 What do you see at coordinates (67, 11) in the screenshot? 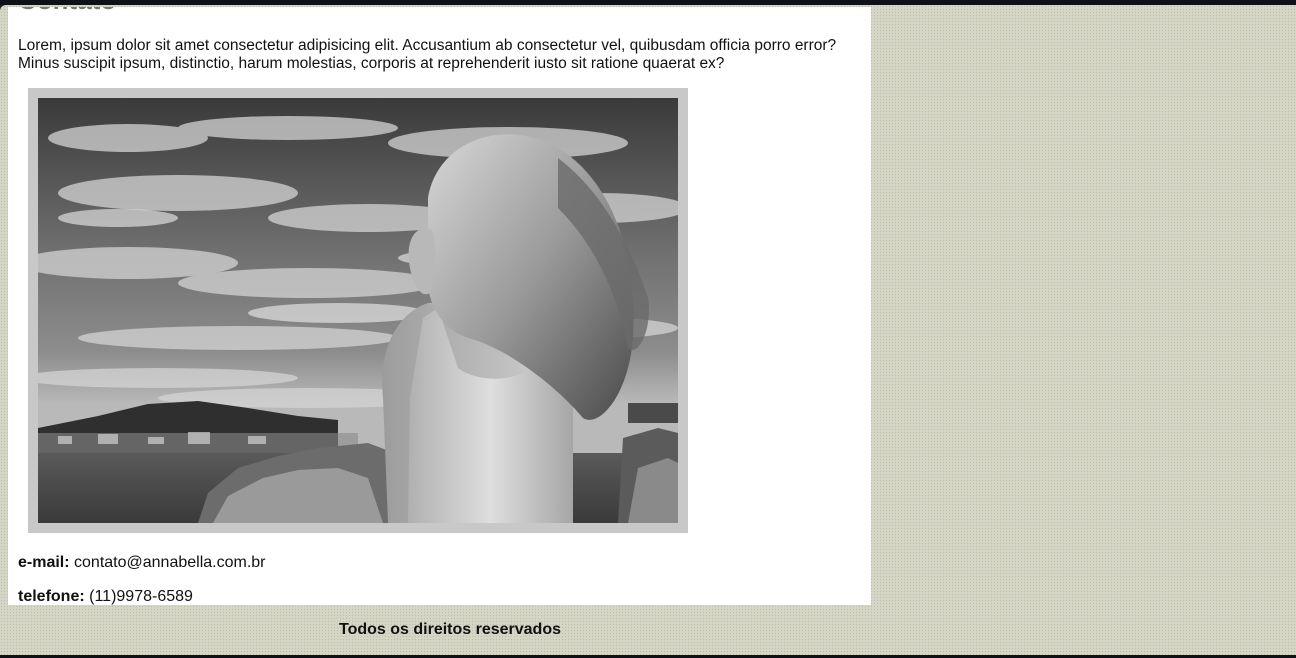
I see `page-title: Contato` at bounding box center [67, 11].